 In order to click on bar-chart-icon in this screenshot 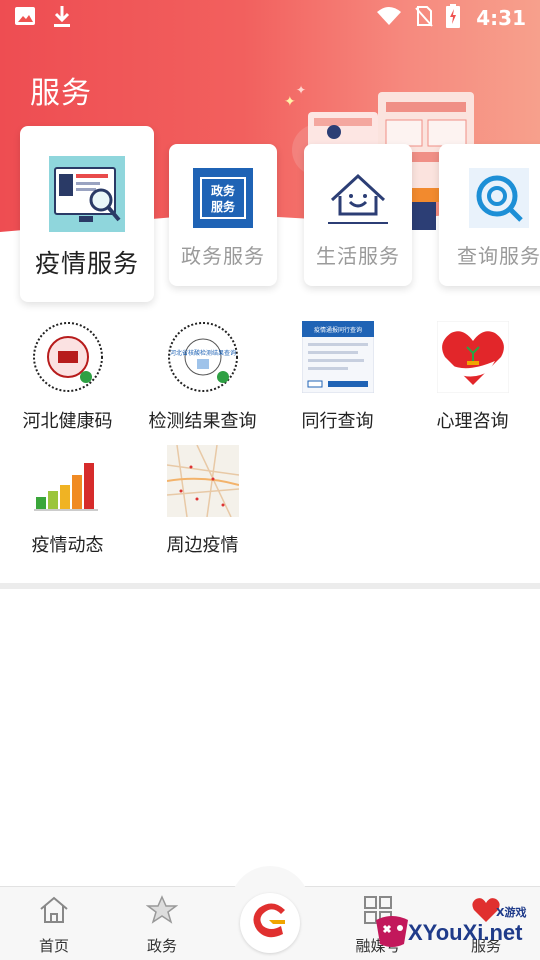, I will do `click(68, 481)`.